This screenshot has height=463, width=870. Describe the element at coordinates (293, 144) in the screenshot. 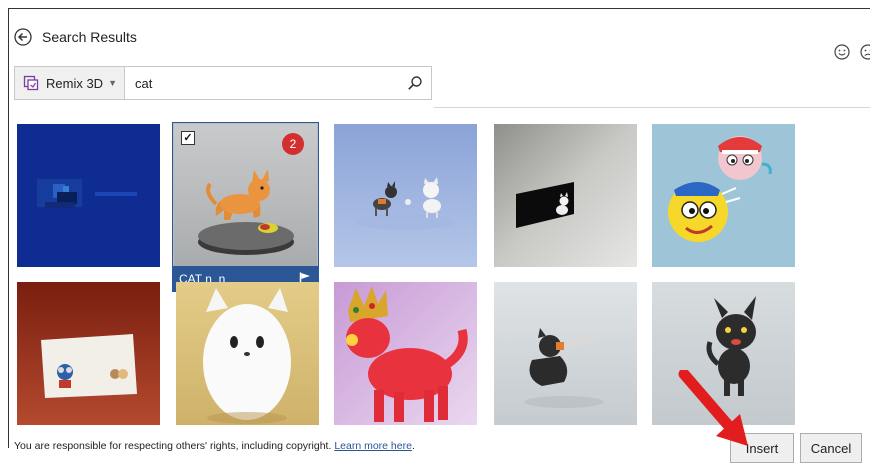

I see `selection-count-badge: 2` at that location.